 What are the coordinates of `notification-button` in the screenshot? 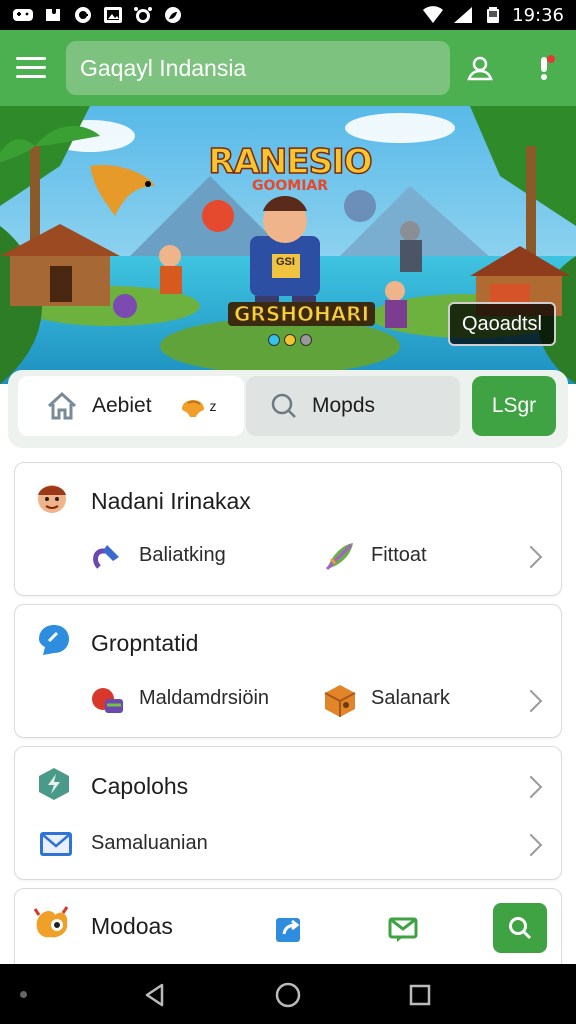 It's located at (544, 68).